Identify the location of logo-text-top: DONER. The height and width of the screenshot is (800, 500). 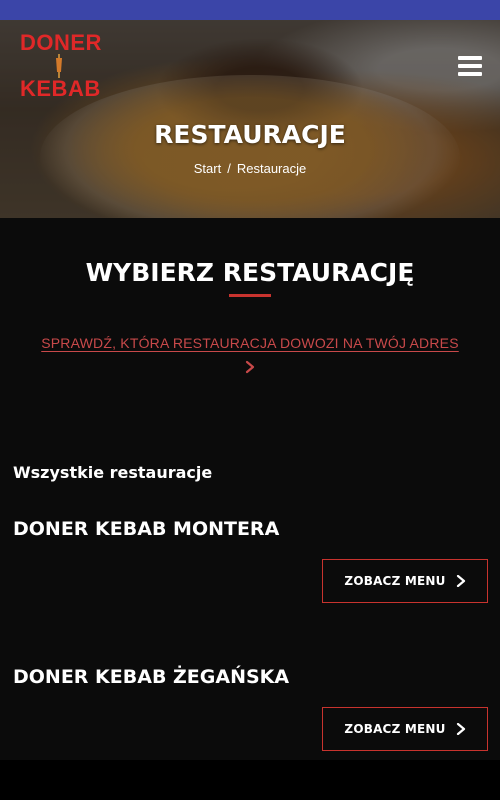
(61, 42).